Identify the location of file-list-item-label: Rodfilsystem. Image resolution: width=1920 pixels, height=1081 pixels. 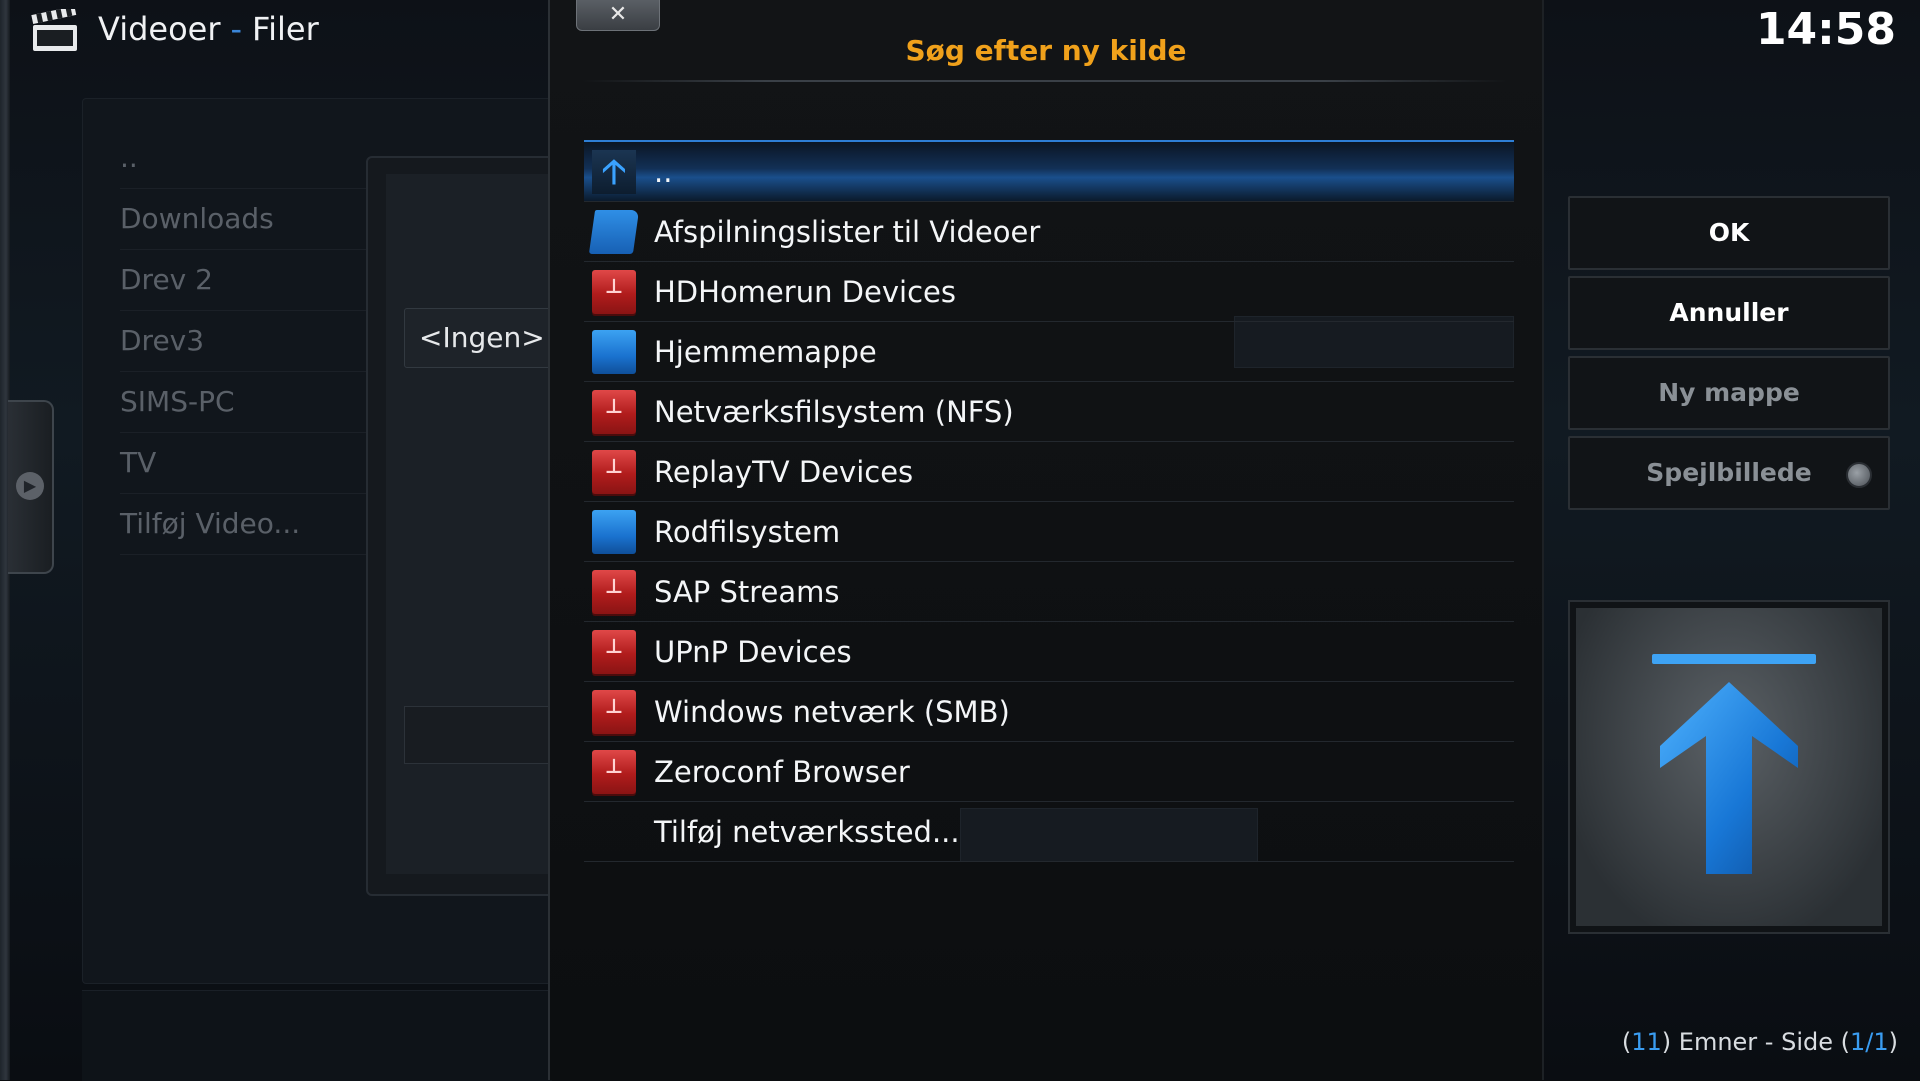
(747, 531).